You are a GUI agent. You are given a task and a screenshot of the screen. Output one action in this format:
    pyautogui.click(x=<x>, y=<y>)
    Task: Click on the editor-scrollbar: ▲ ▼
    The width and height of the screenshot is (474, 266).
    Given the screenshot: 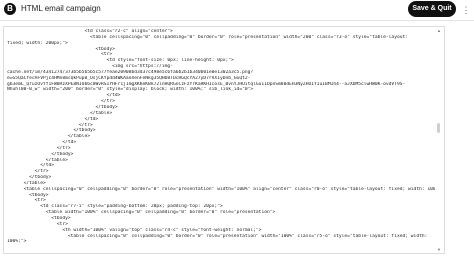 What is the action you would take?
    pyautogui.click(x=439, y=140)
    